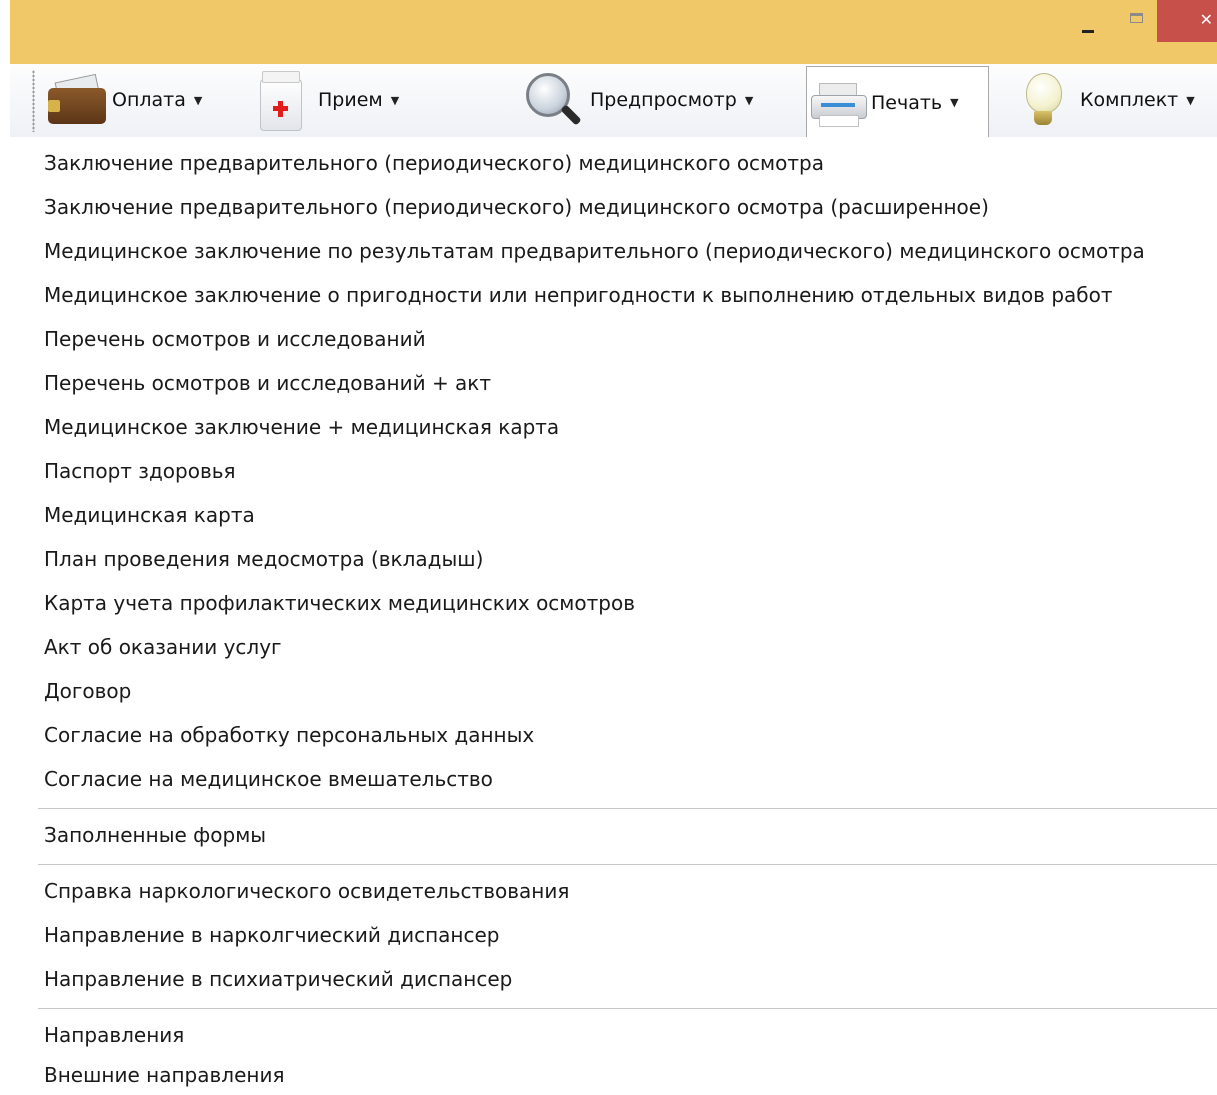  What do you see at coordinates (280, 100) in the screenshot?
I see `medkit-icon` at bounding box center [280, 100].